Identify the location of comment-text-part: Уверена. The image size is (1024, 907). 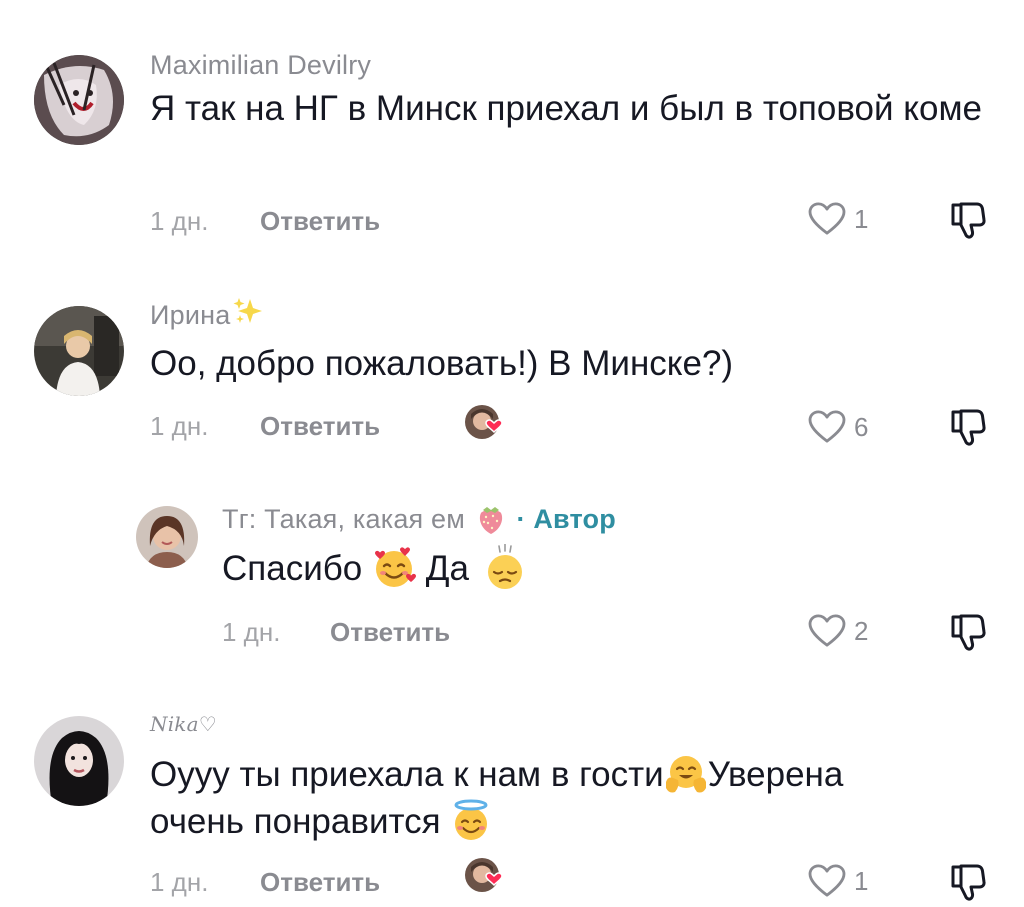
(775, 774).